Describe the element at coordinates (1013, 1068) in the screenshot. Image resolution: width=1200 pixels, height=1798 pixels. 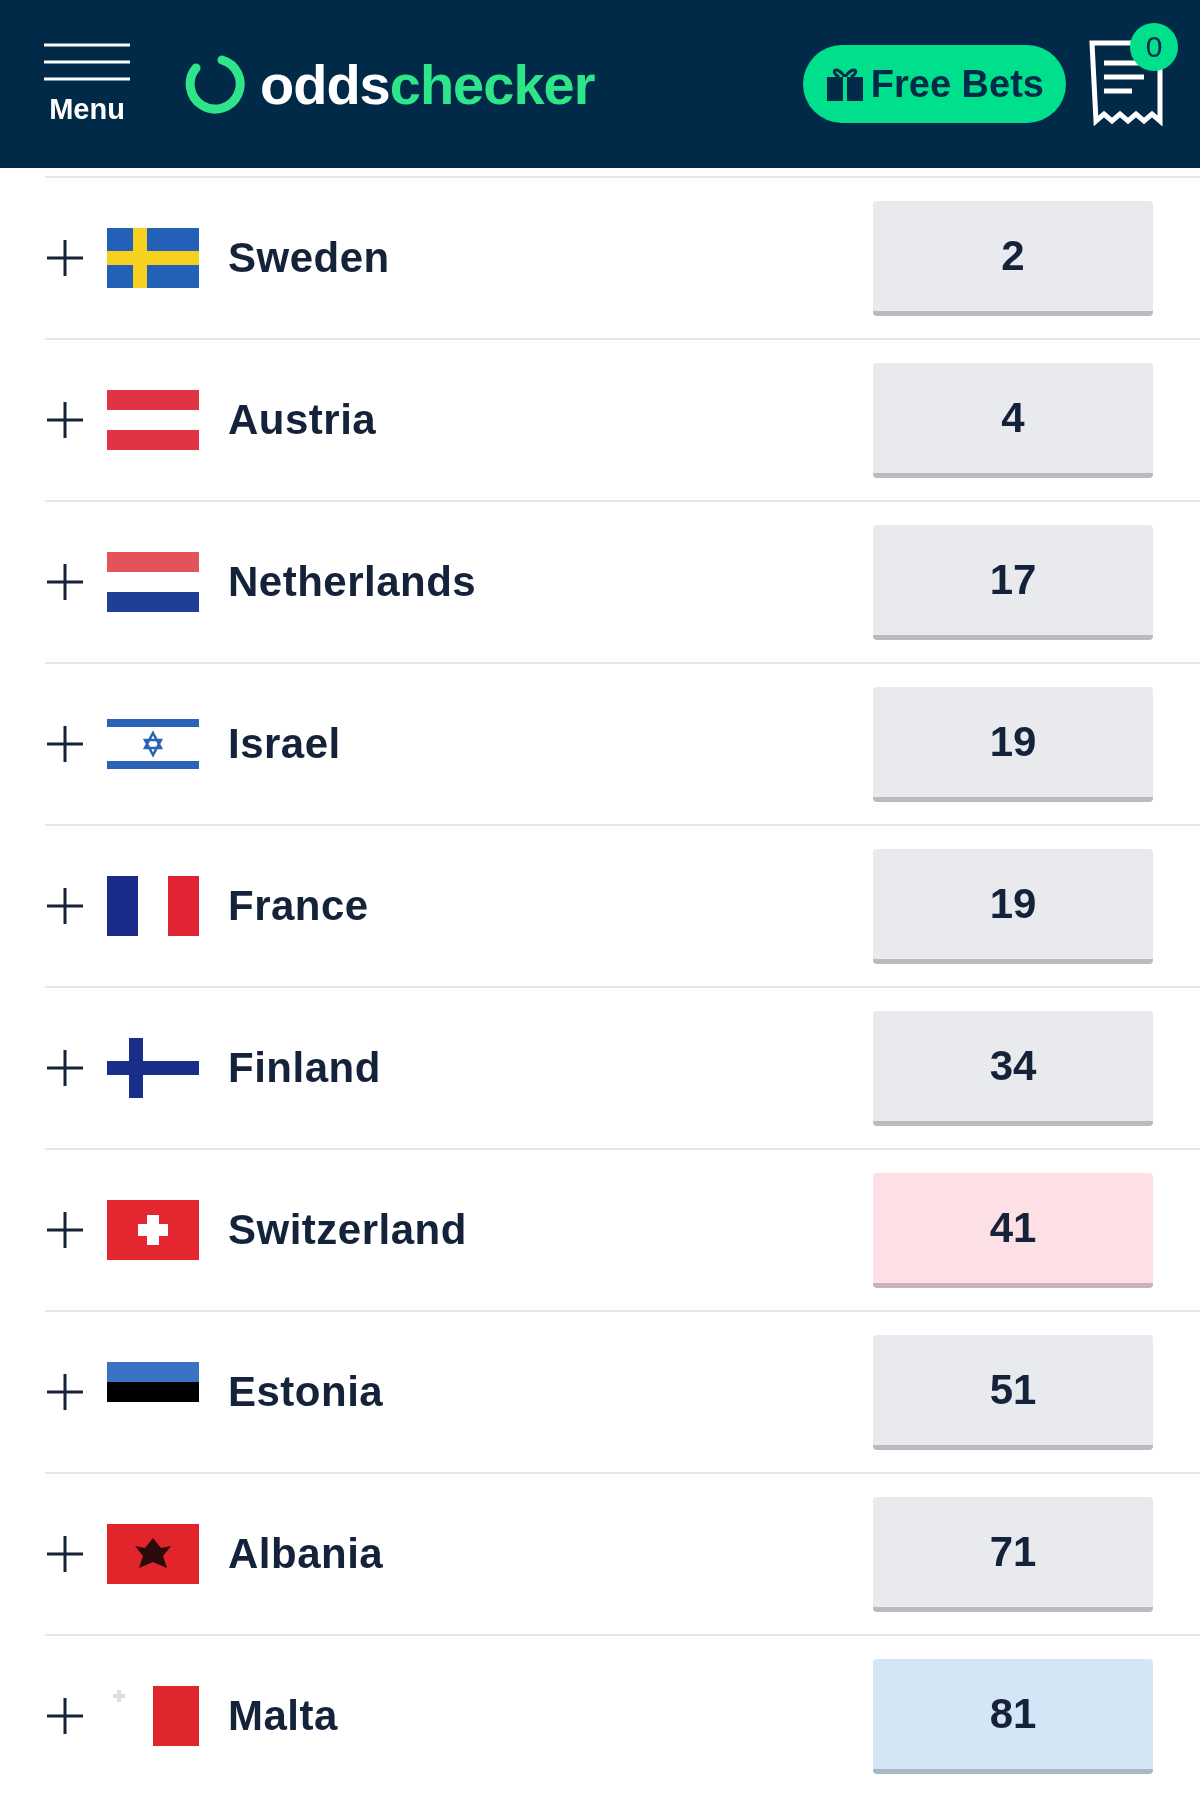
I see `odds-button: 34` at that location.